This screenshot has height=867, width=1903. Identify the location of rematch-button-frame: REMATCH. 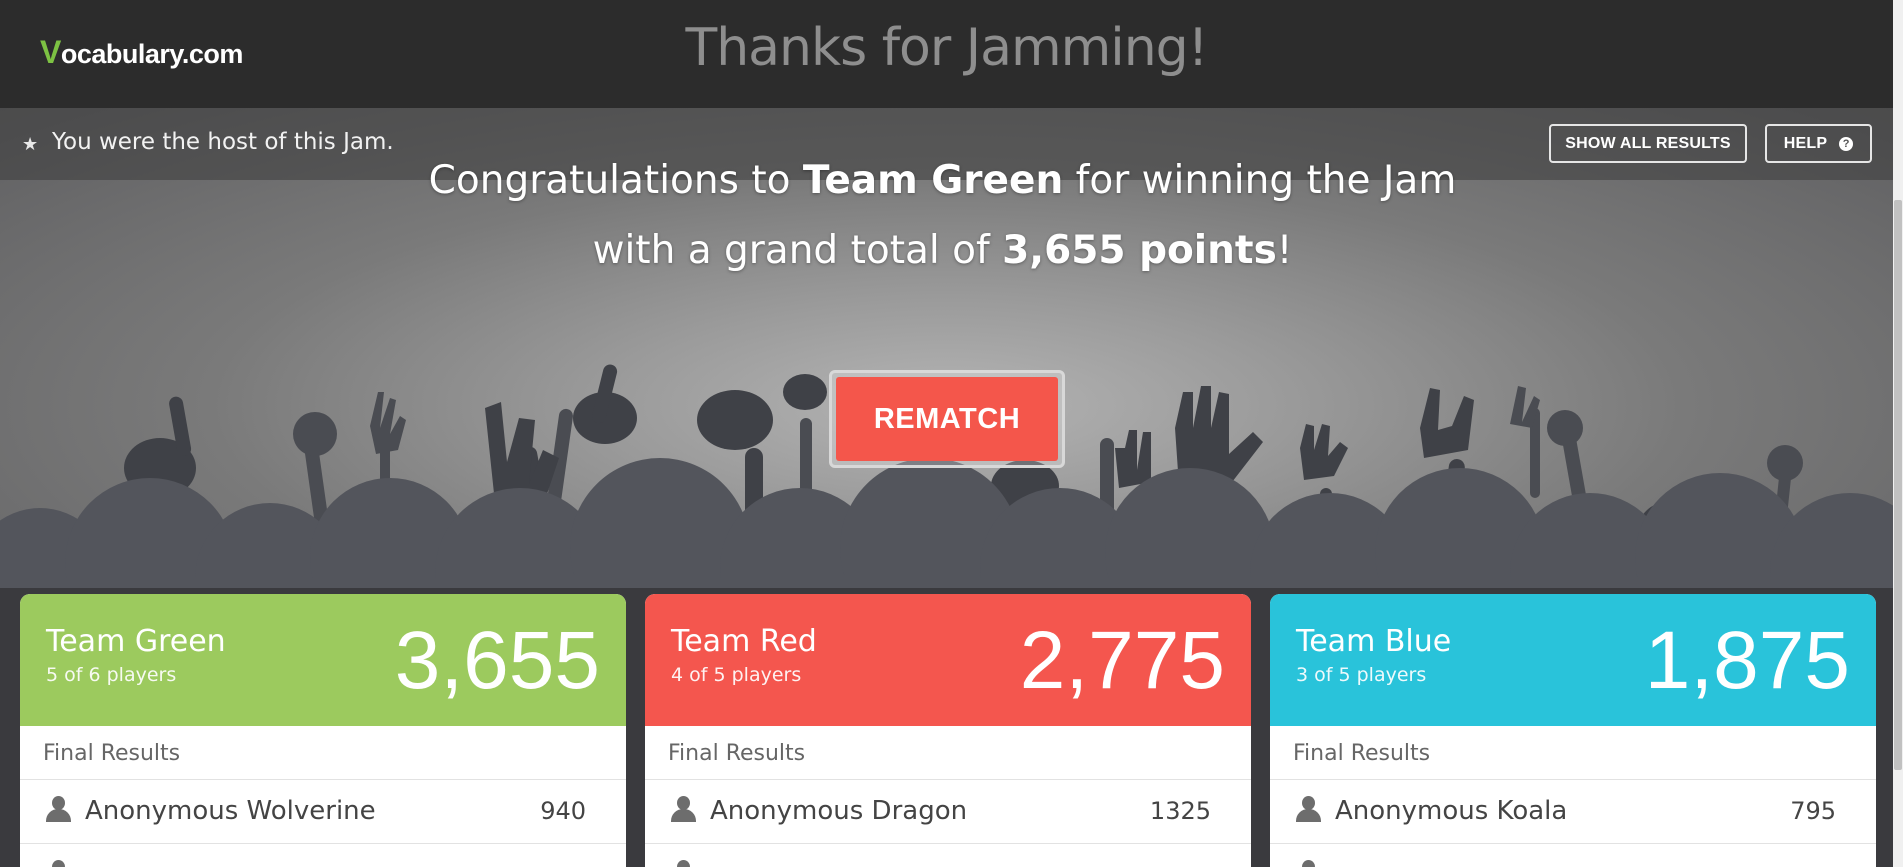
(947, 419).